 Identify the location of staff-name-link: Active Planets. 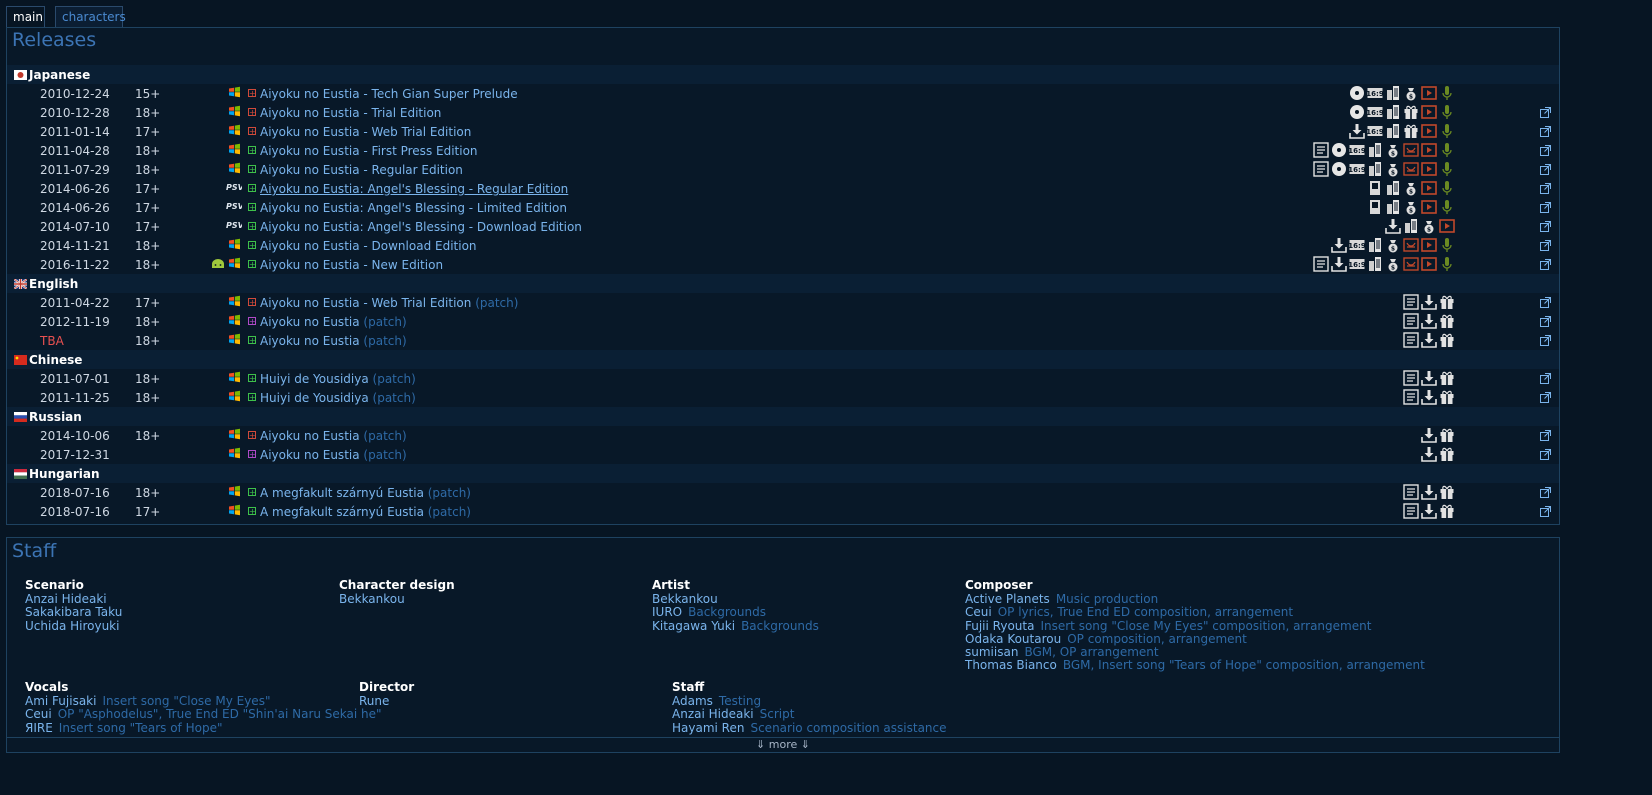
(1007, 599).